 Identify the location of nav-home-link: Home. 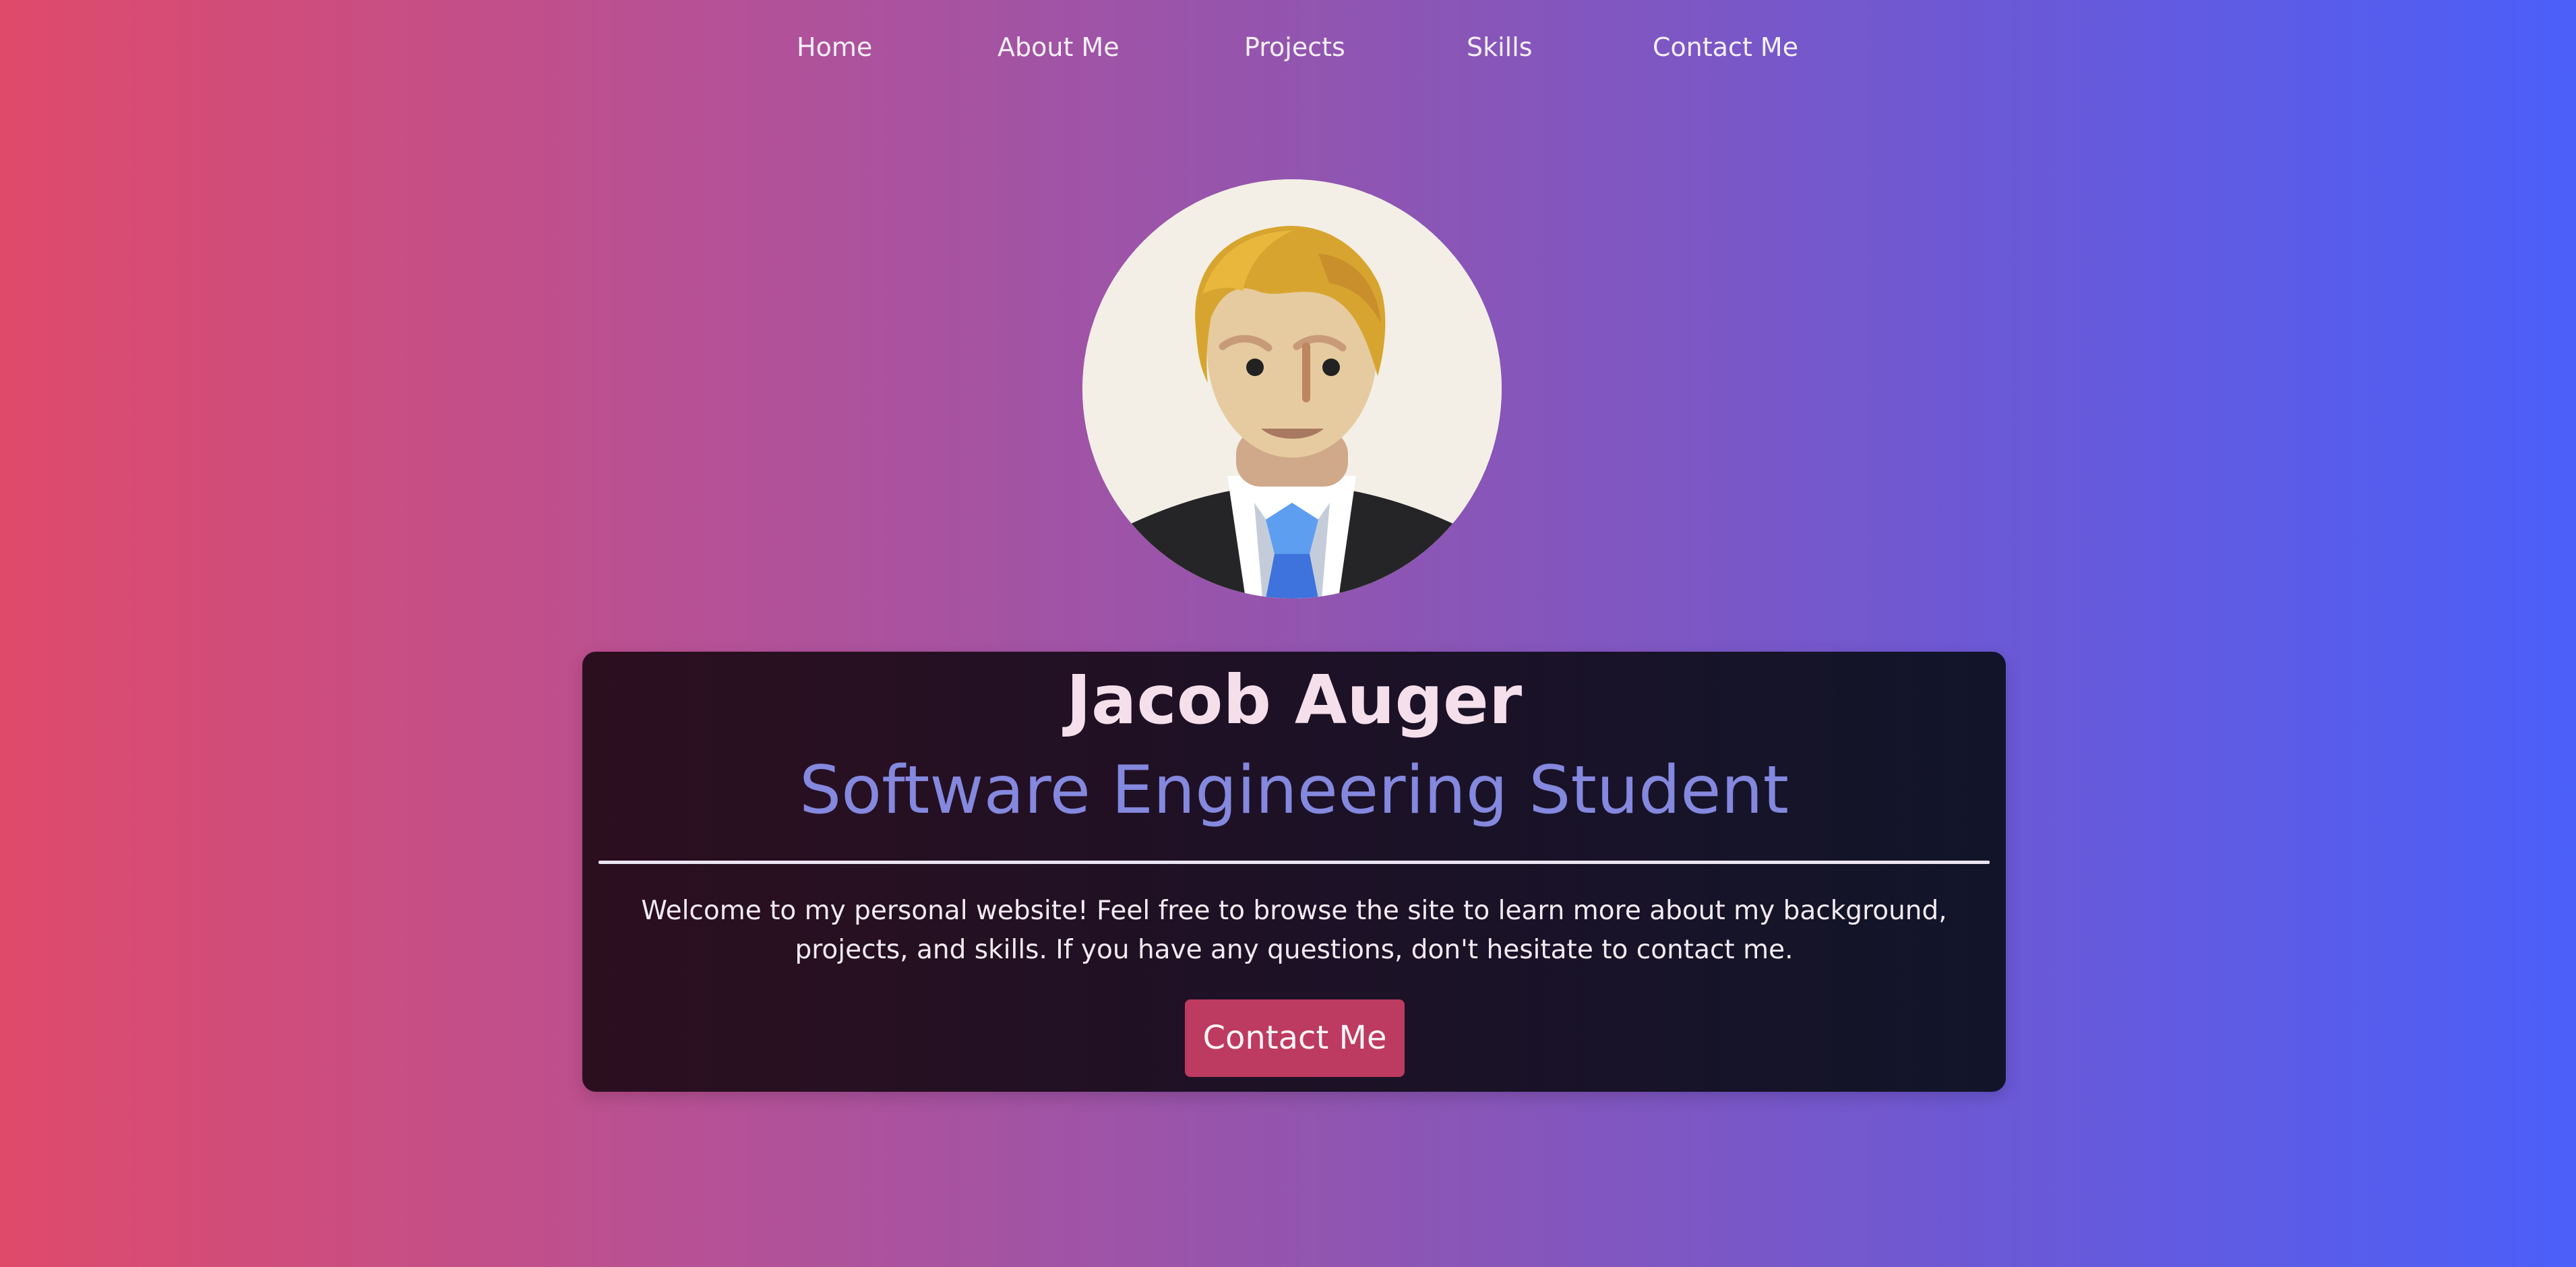
(835, 47).